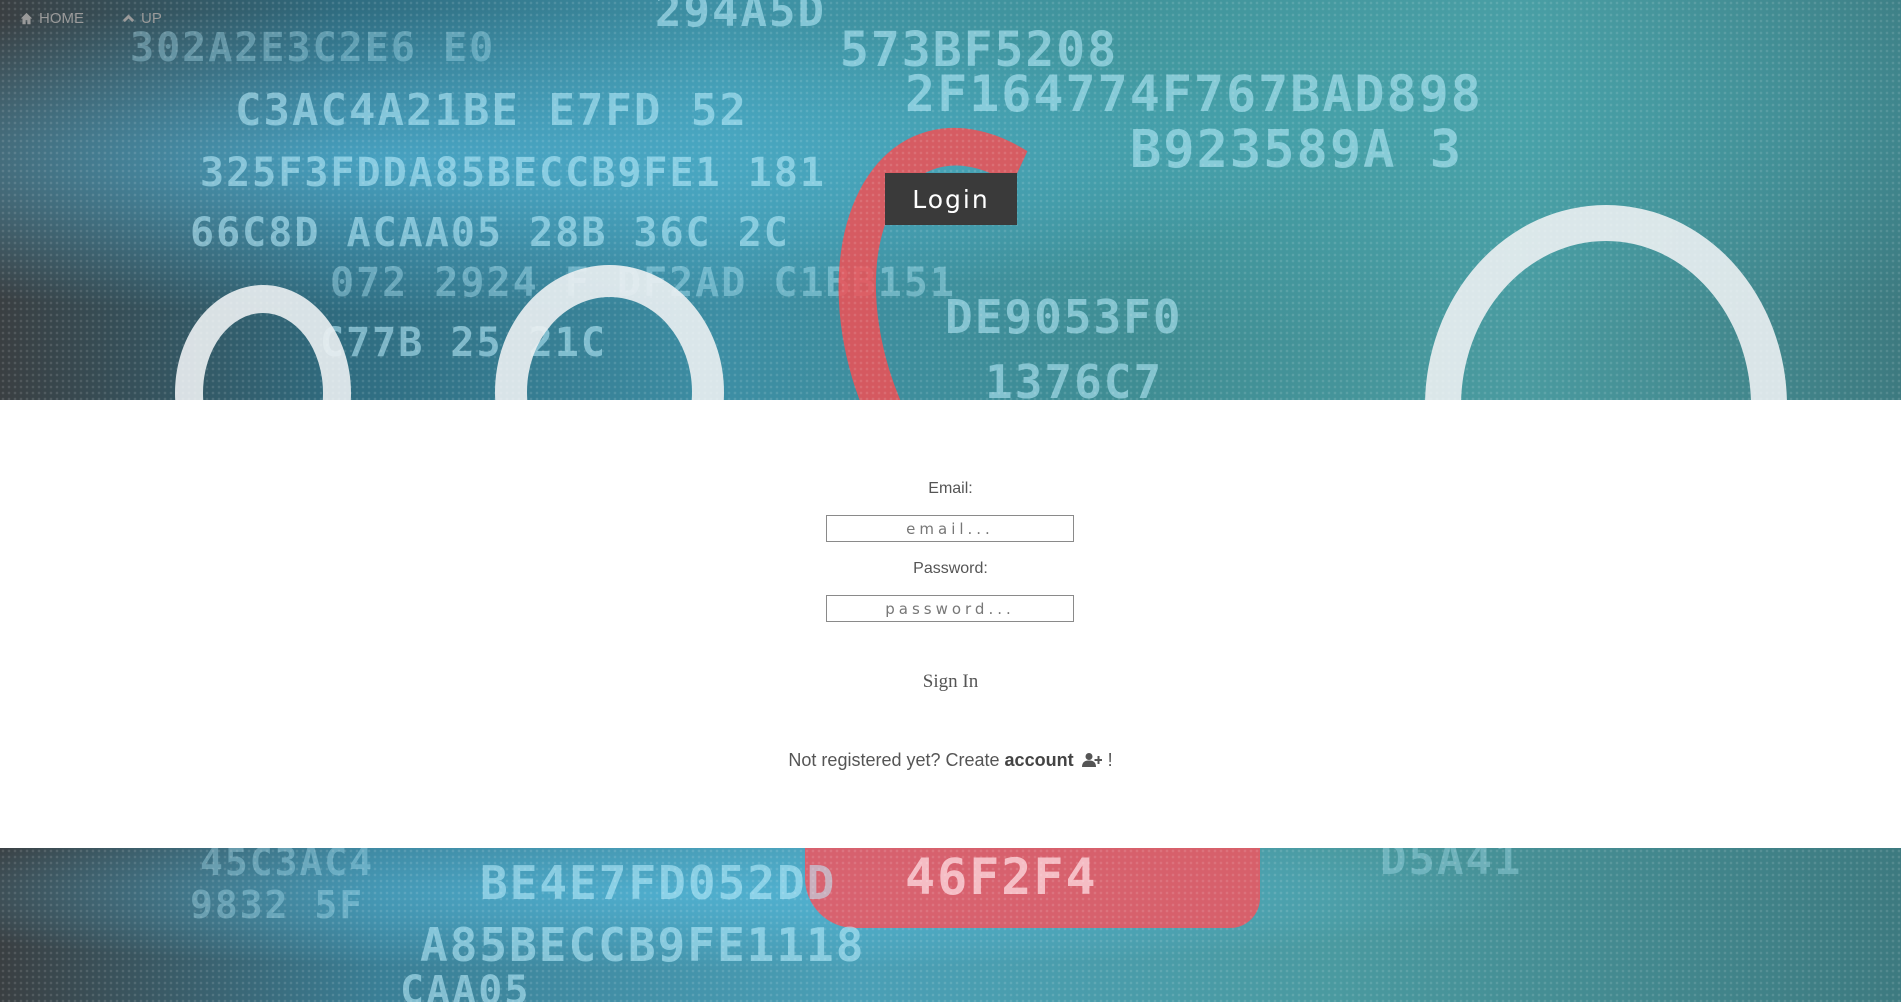 Image resolution: width=1901 pixels, height=1002 pixels. Describe the element at coordinates (643, 945) in the screenshot. I see `hex-text: A85BECCB9FE1118` at that location.